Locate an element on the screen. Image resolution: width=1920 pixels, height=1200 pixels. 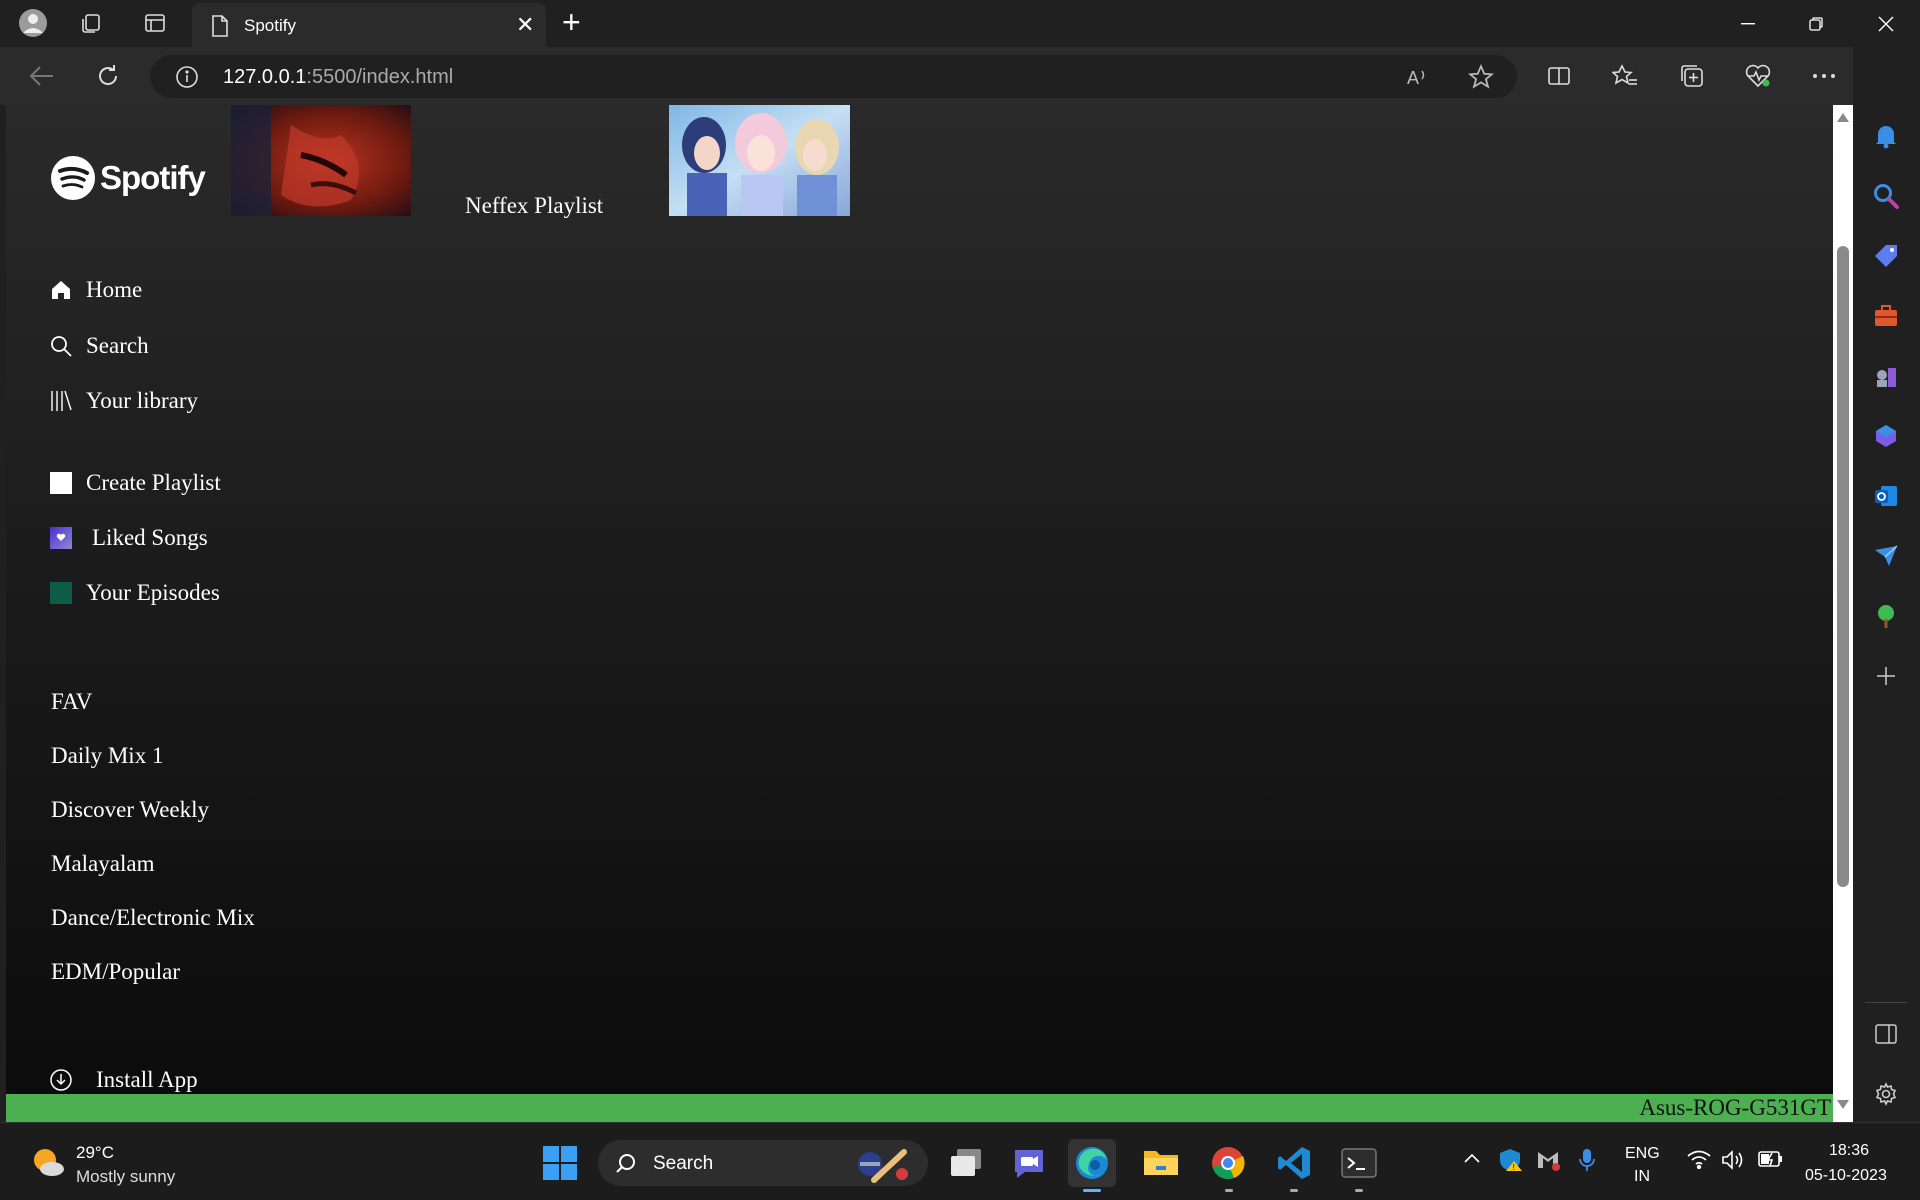
refresh-icon is located at coordinates (108, 75).